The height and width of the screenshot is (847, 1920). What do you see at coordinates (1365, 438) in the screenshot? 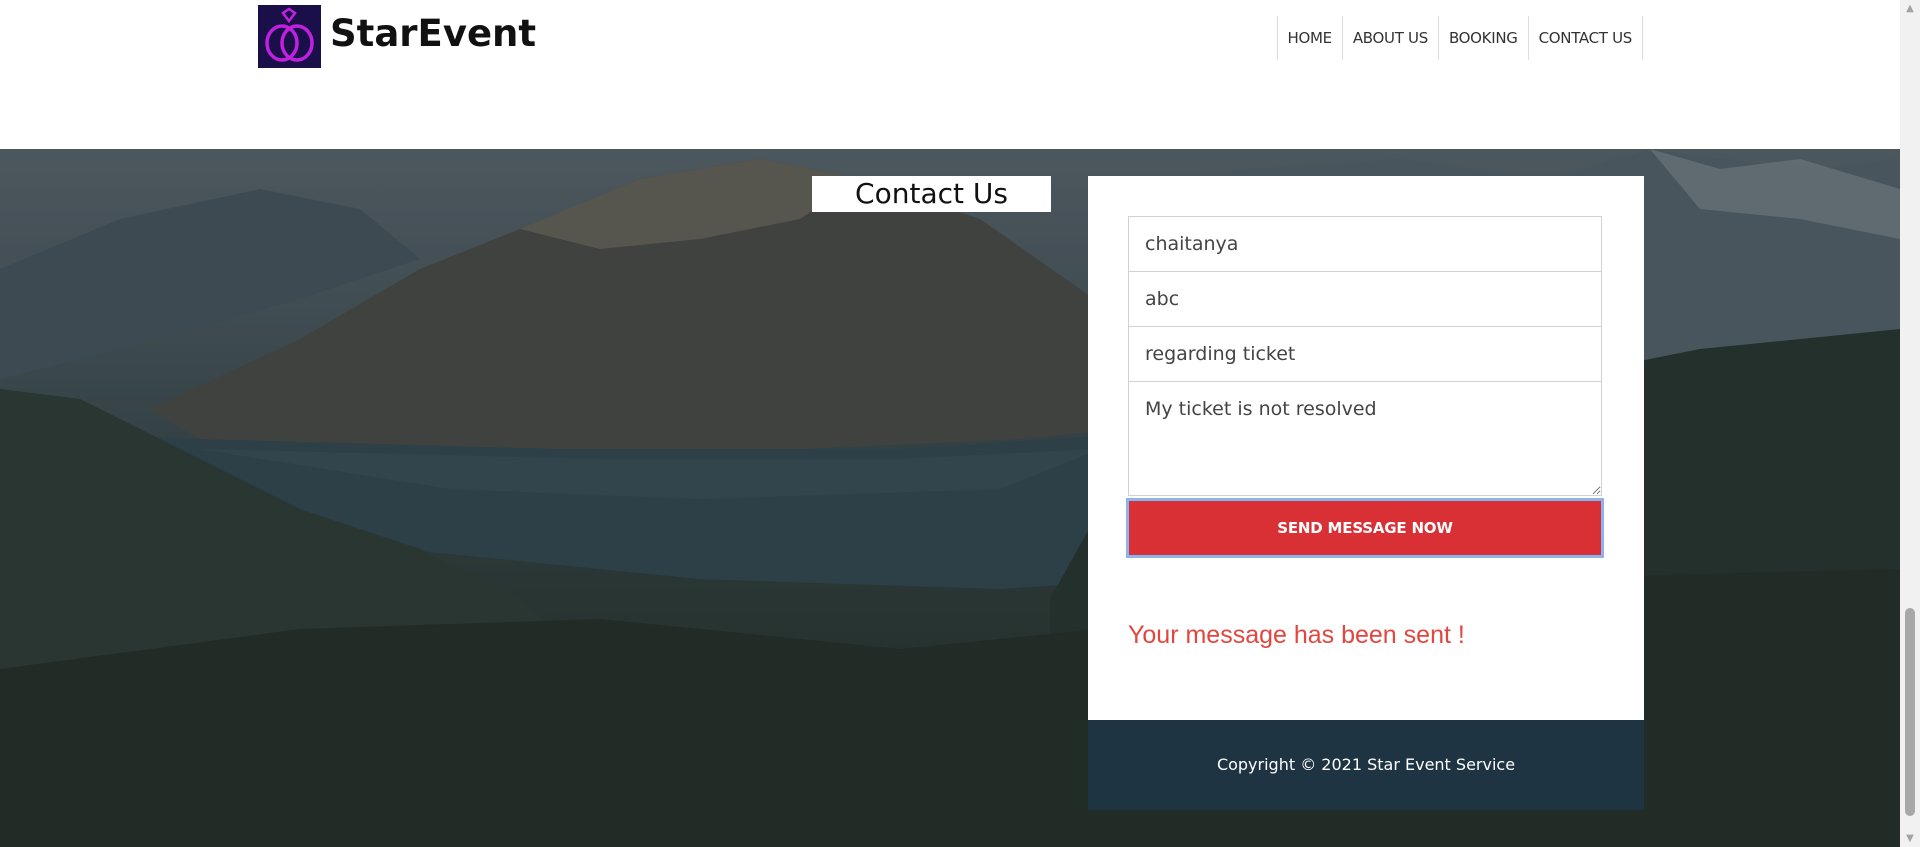
I see `message-textarea: My ticket is not resolved` at bounding box center [1365, 438].